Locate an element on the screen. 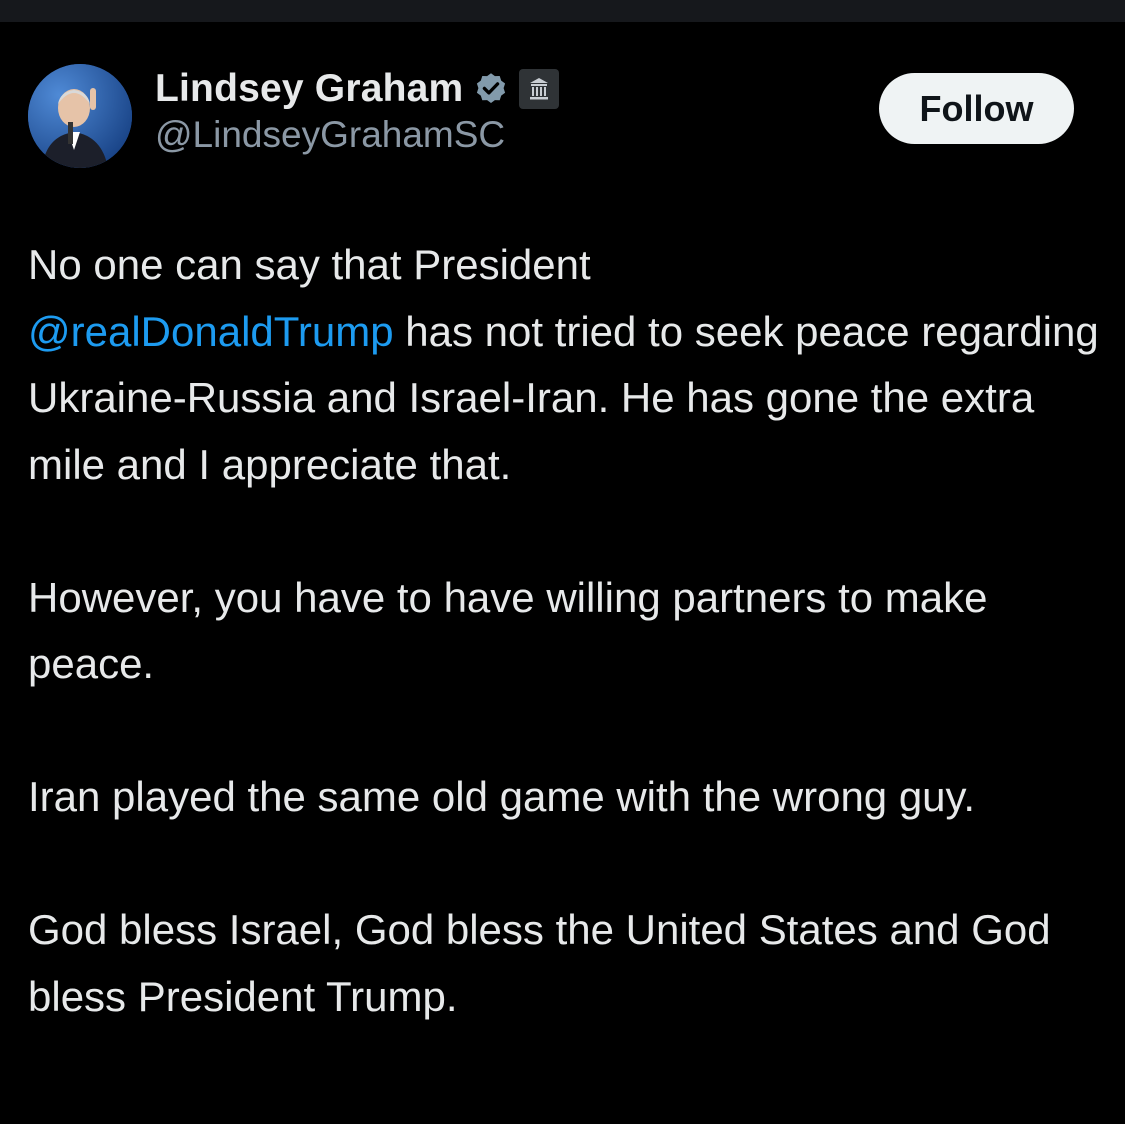 The height and width of the screenshot is (1124, 1125). tweet-text-segment: No one can say that President is located at coordinates (309, 264).